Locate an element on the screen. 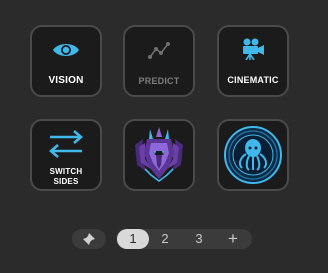 This screenshot has height=273, width=328. add-page-button: + is located at coordinates (233, 239).